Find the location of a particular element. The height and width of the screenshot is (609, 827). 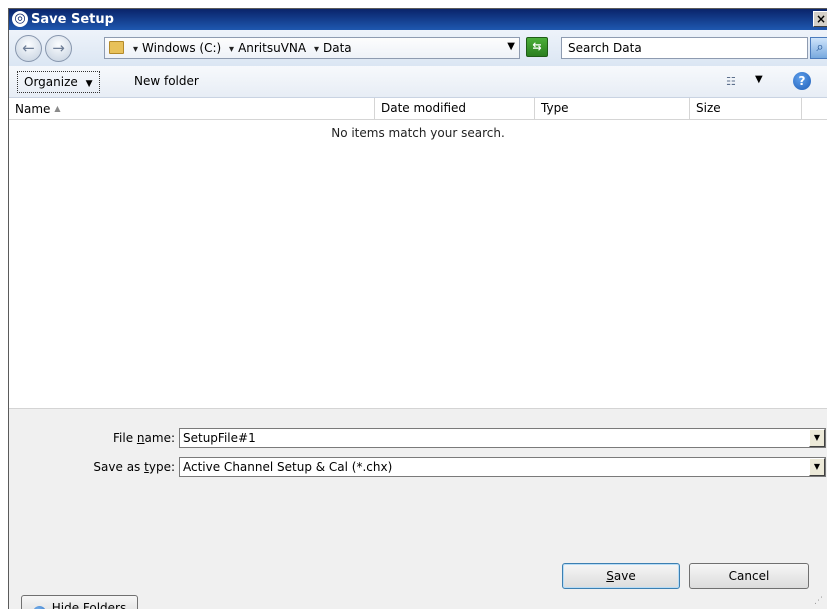

forward-arrow-icon: → is located at coordinates (58, 48).